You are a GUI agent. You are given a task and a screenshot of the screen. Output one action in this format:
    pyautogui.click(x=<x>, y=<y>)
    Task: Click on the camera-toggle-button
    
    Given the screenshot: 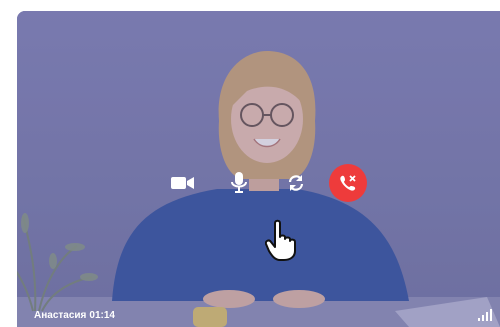 What is the action you would take?
    pyautogui.click(x=183, y=183)
    